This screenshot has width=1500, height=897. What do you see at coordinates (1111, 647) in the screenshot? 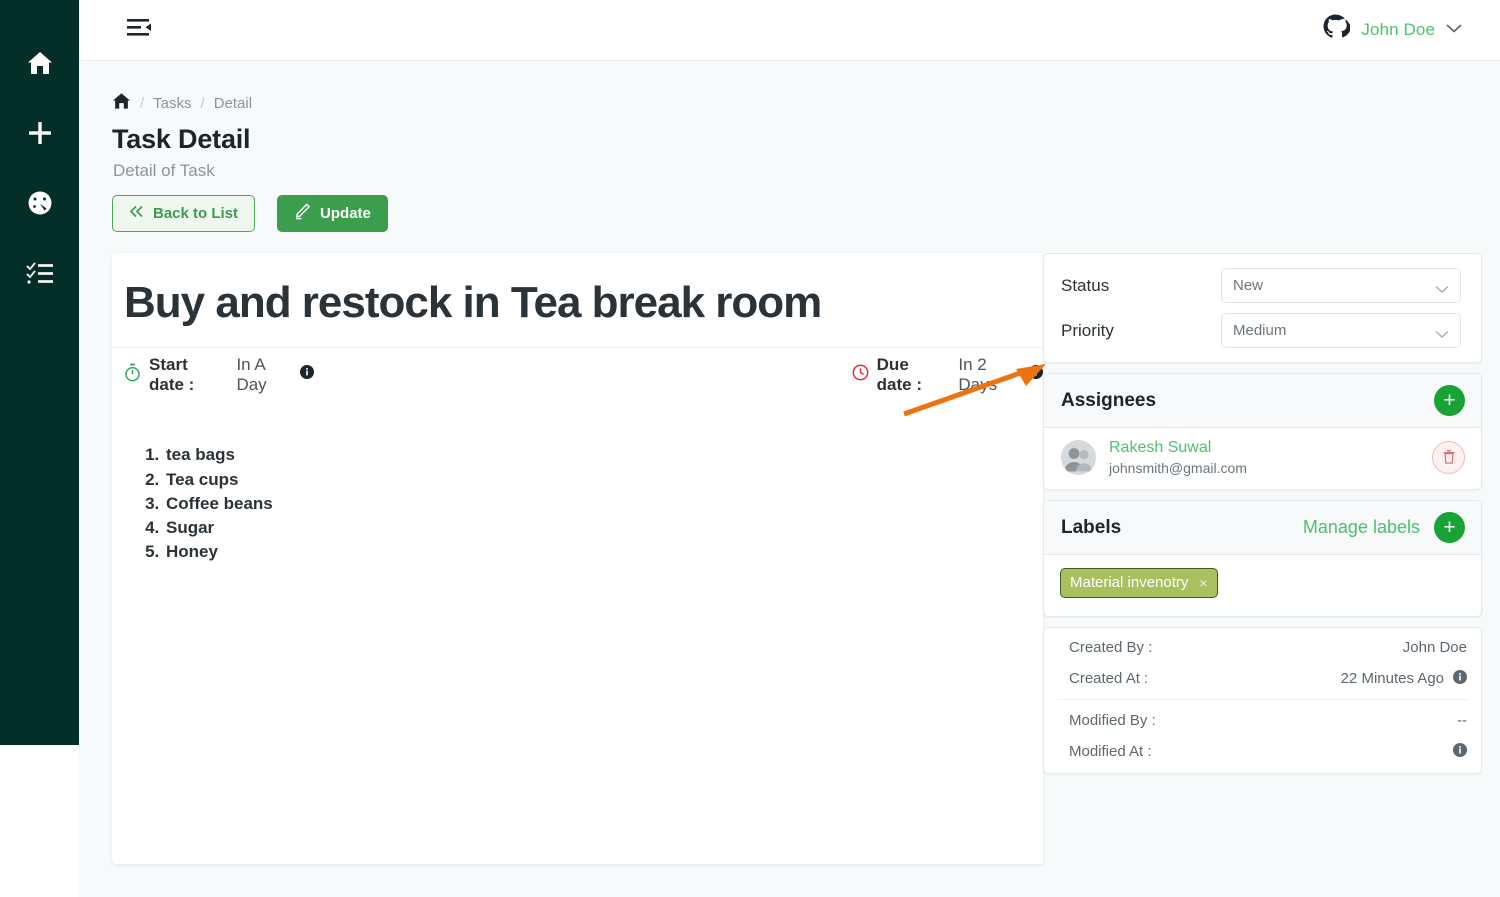
I see `metadata-key: Created By :` at bounding box center [1111, 647].